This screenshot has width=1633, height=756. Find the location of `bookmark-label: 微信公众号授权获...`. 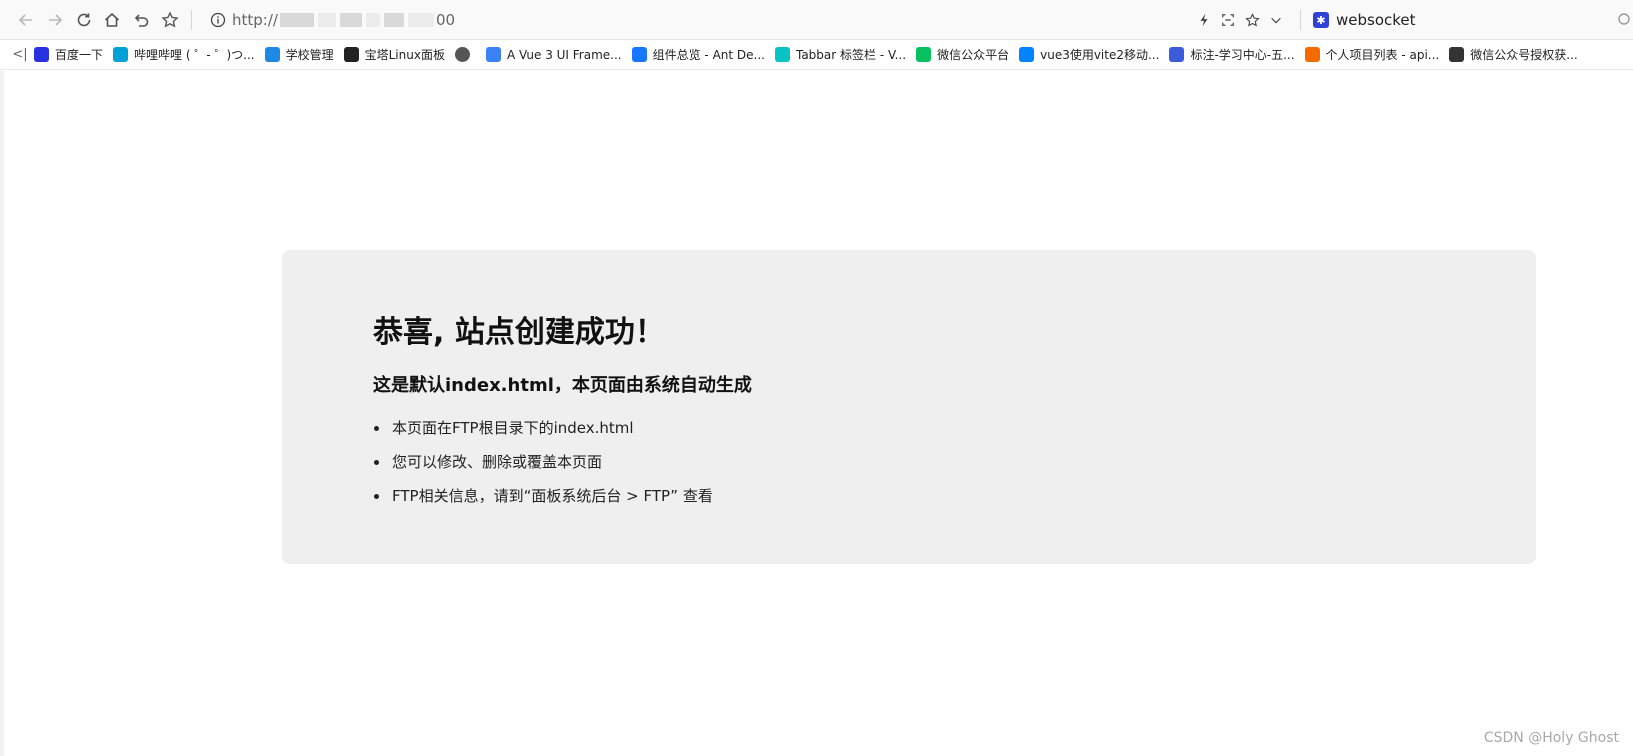

bookmark-label: 微信公众号授权获... is located at coordinates (1524, 55).